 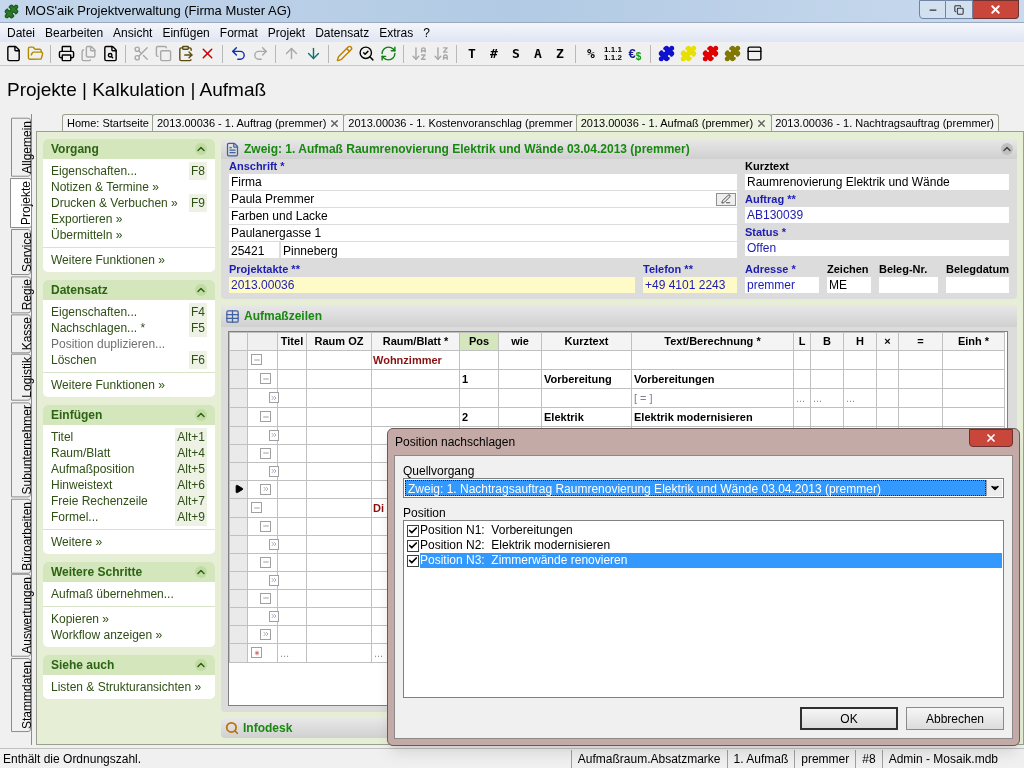 I want to click on input-field: 2013.00036, so click(x=432, y=285).